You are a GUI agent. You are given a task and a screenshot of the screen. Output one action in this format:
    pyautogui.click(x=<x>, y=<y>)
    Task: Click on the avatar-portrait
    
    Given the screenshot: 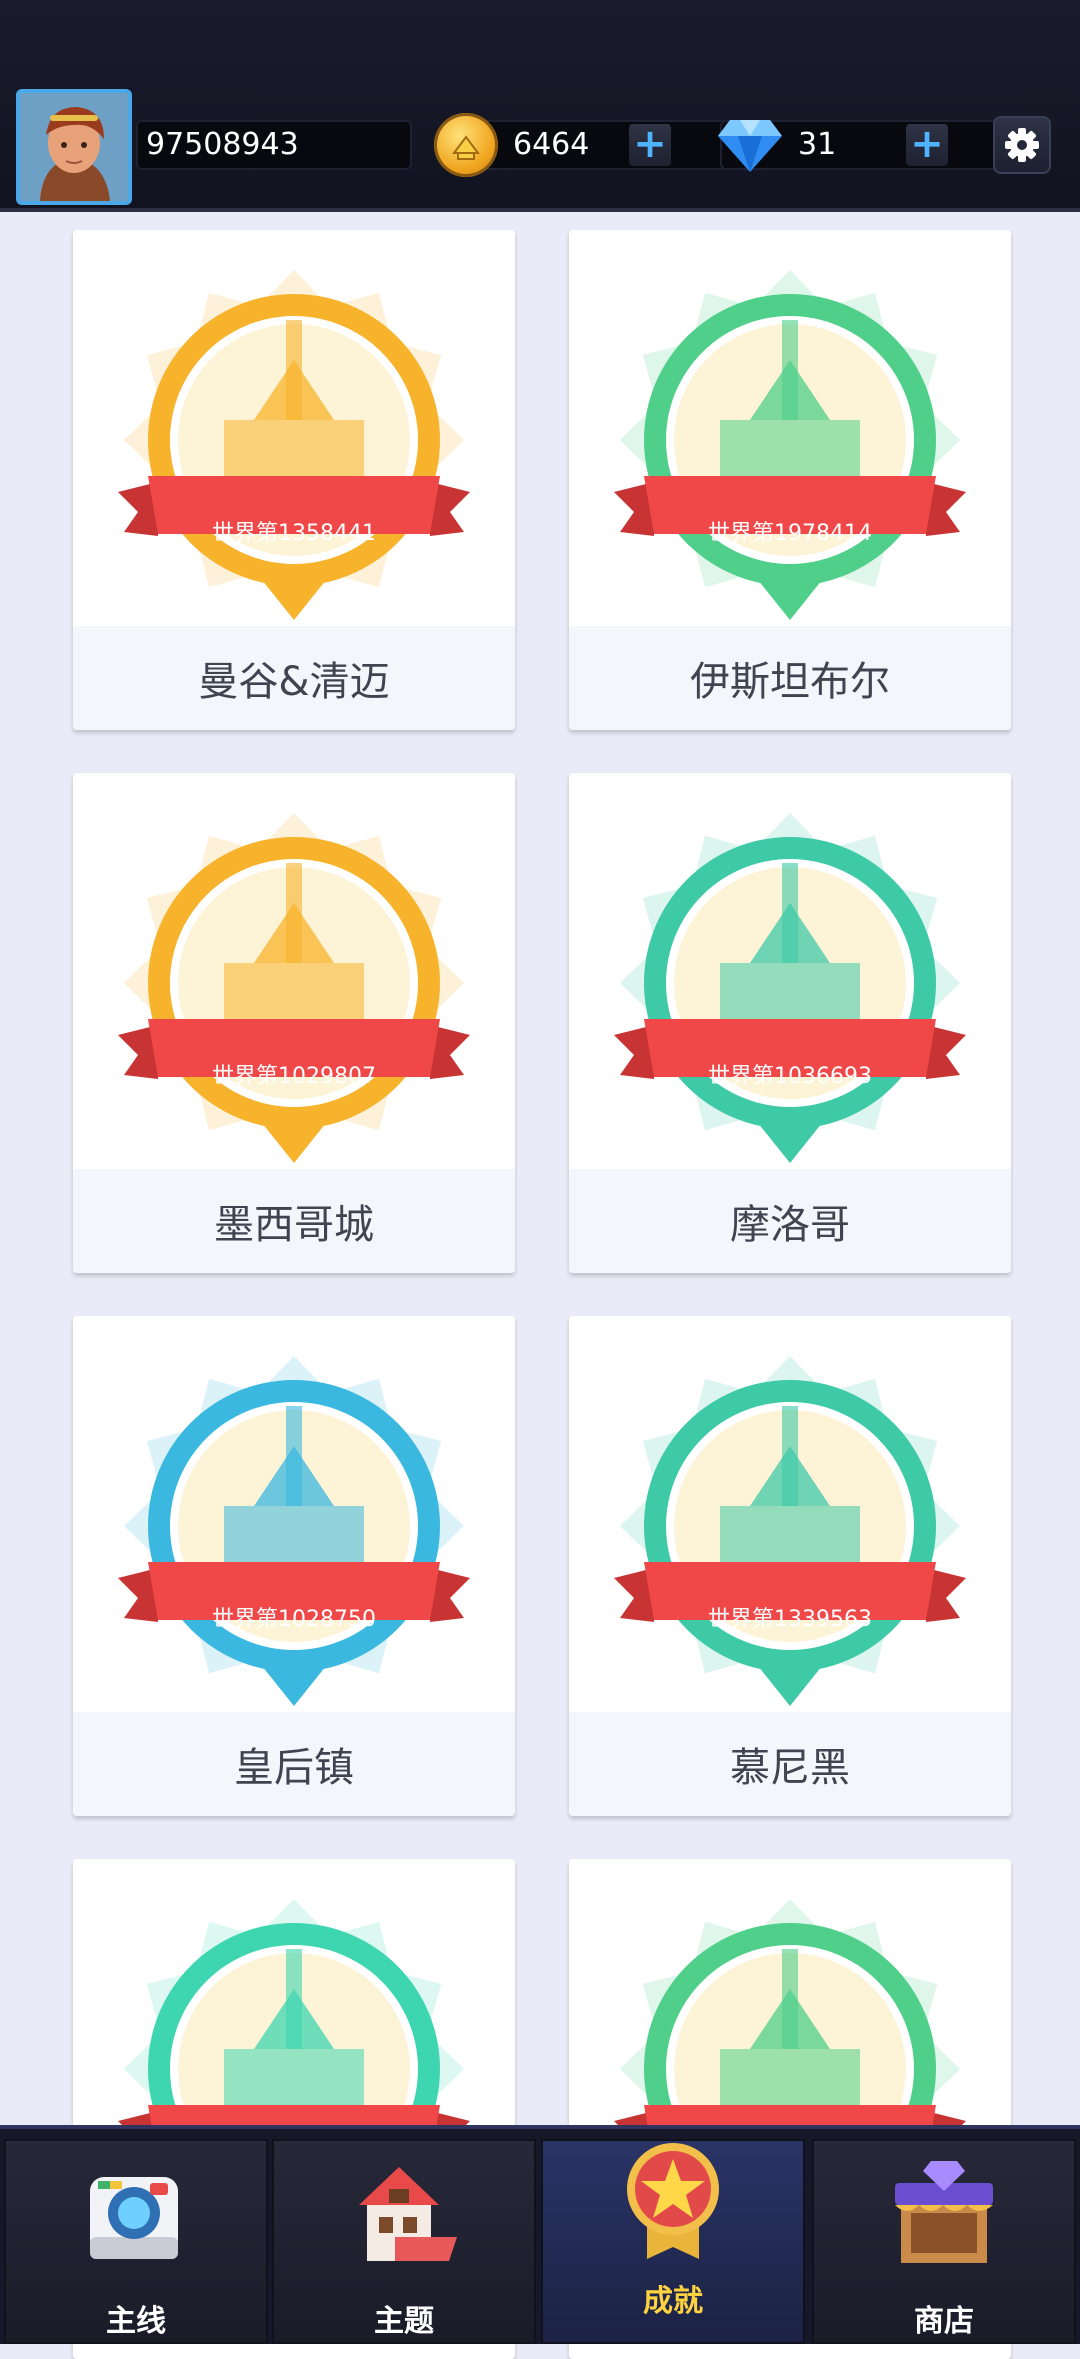 What is the action you would take?
    pyautogui.click(x=74, y=147)
    